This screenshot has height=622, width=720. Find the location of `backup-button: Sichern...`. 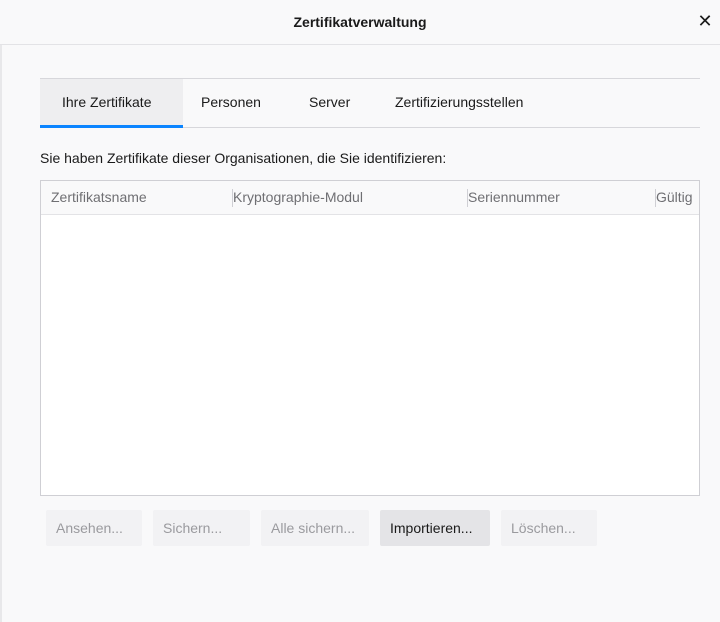

backup-button: Sichern... is located at coordinates (201, 528).